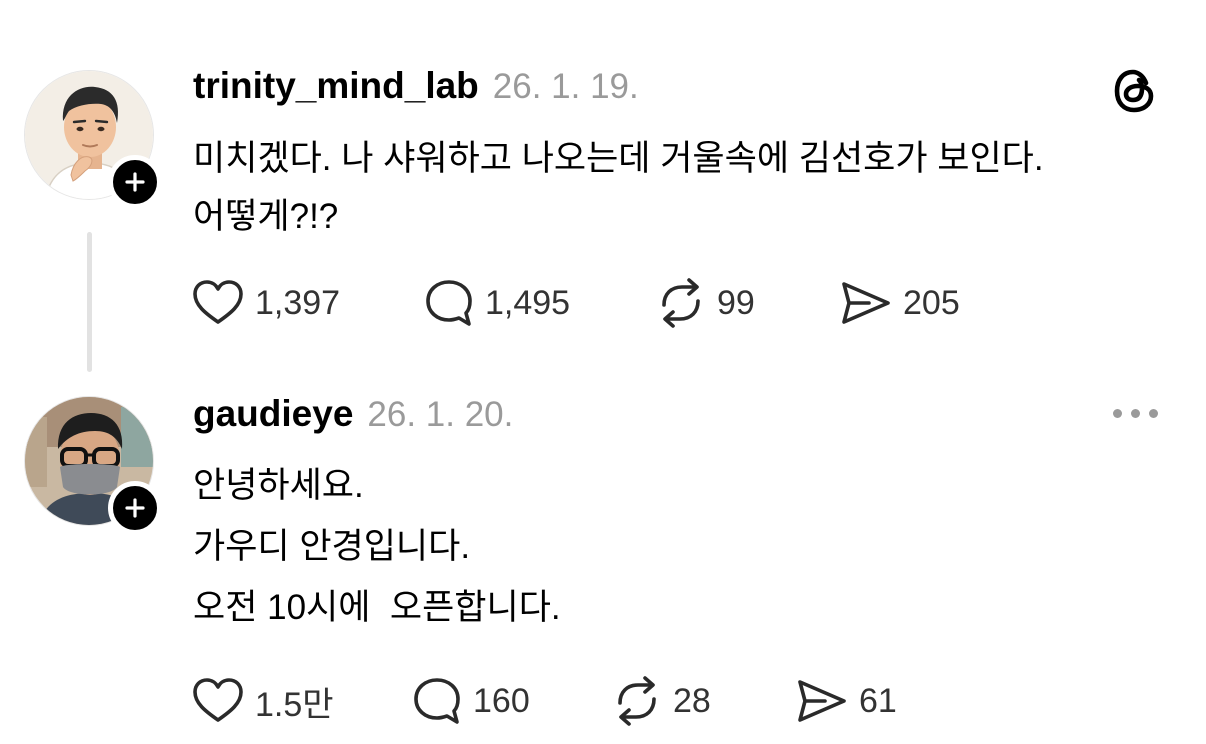  Describe the element at coordinates (440, 414) in the screenshot. I see `post-date: 26. 1. 20.` at that location.